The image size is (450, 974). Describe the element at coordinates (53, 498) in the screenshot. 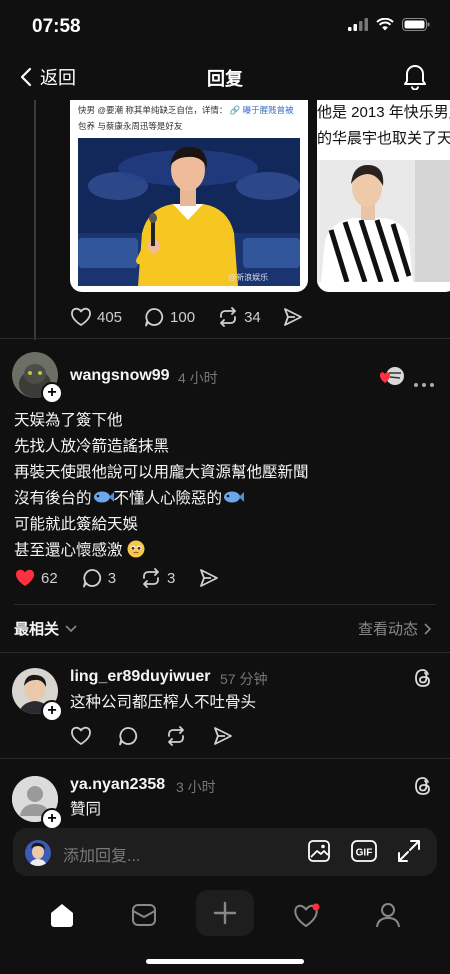

I see `post-line-part: 沒有後台的` at that location.